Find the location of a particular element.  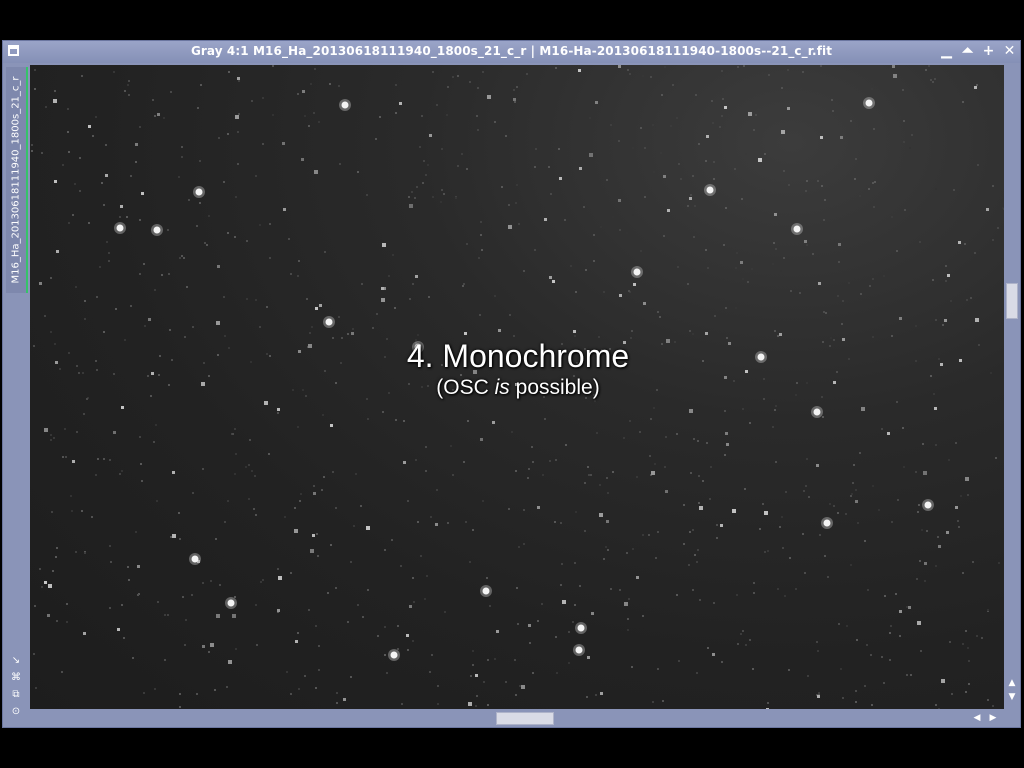

horizontal-scrollbar: ◀ ▶ is located at coordinates (518, 718).